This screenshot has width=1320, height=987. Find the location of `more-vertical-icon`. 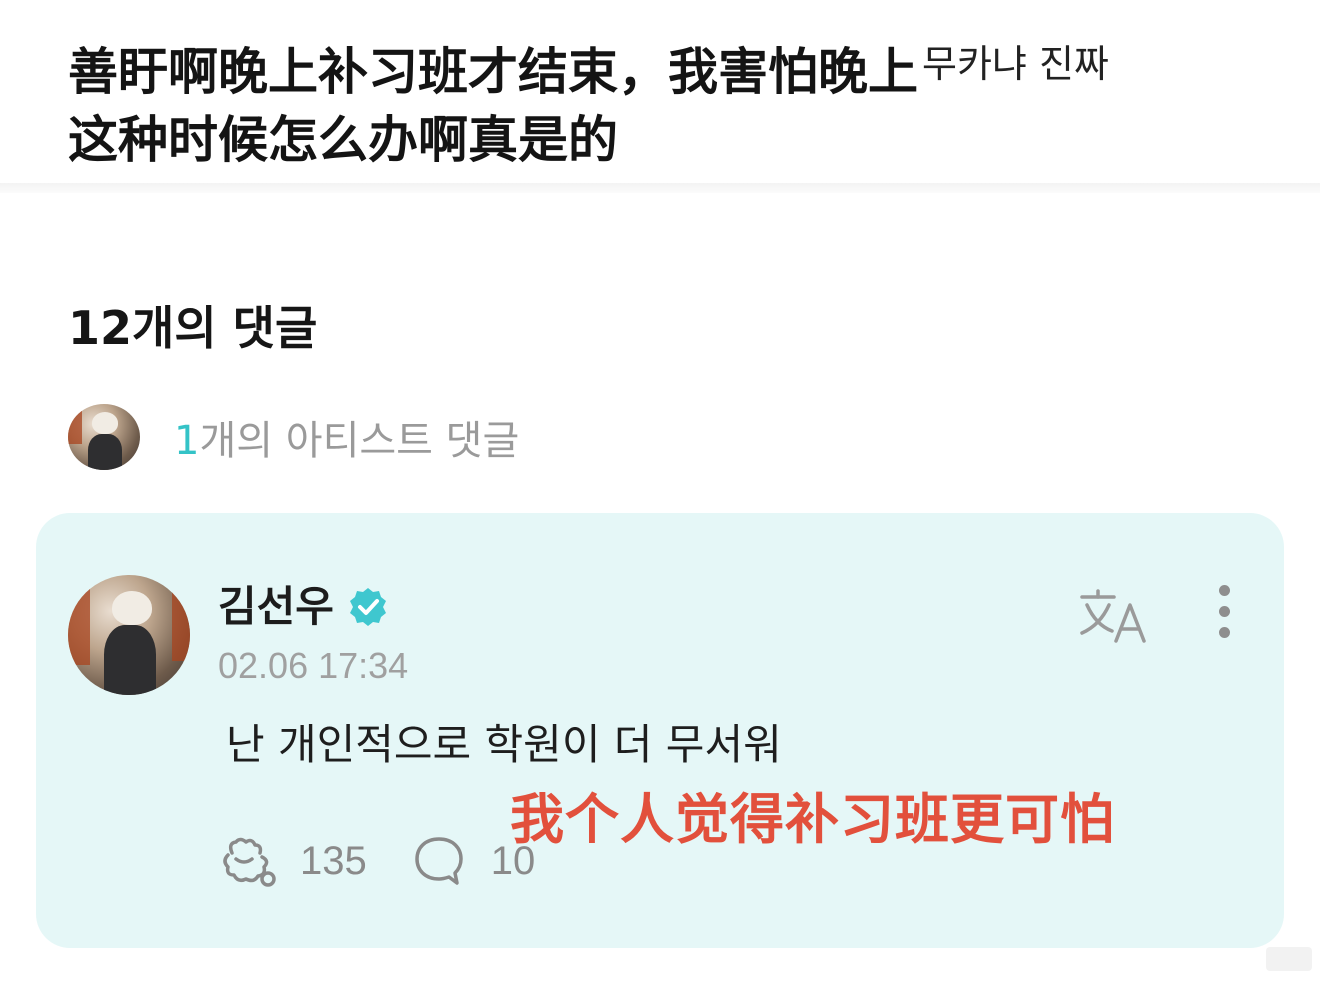

more-vertical-icon is located at coordinates (1224, 616).